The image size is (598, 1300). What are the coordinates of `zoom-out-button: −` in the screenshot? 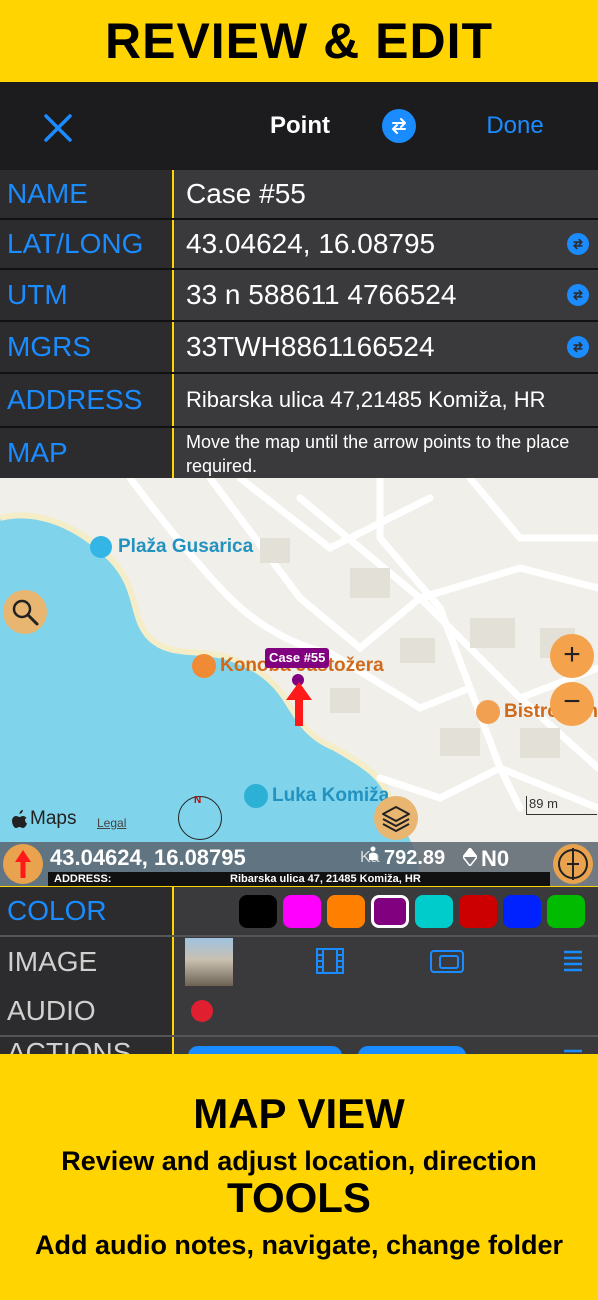 It's located at (572, 704).